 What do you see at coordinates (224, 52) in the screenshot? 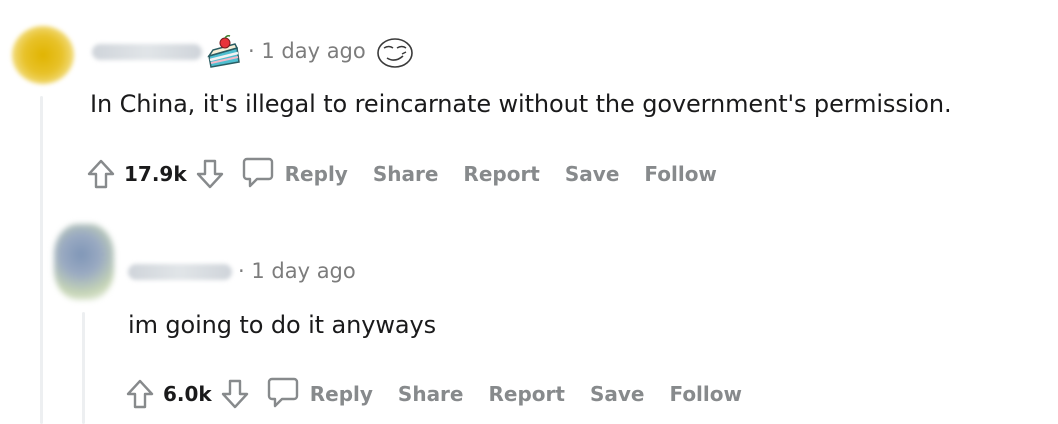
I see `cake-icon` at bounding box center [224, 52].